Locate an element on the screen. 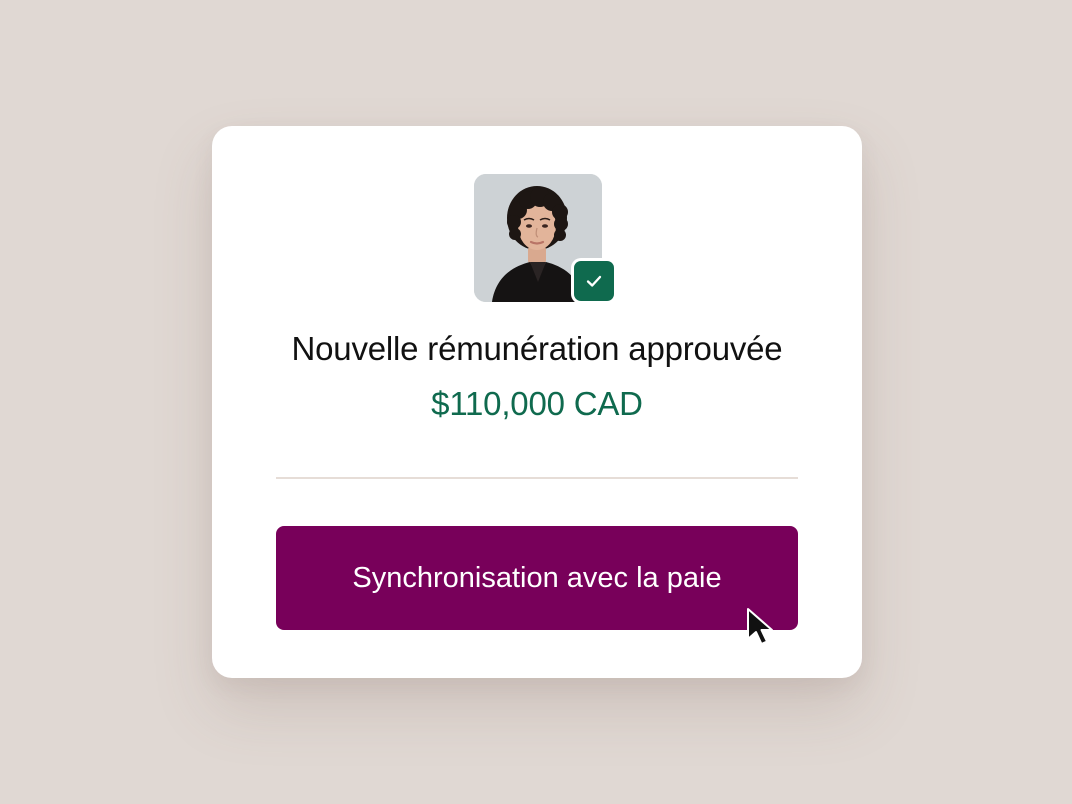 Image resolution: width=1072 pixels, height=804 pixels. approved-badge is located at coordinates (594, 281).